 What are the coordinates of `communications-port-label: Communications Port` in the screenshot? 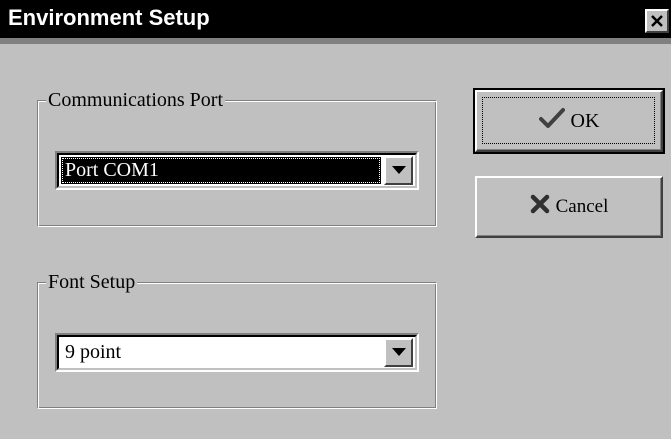 It's located at (135, 100).